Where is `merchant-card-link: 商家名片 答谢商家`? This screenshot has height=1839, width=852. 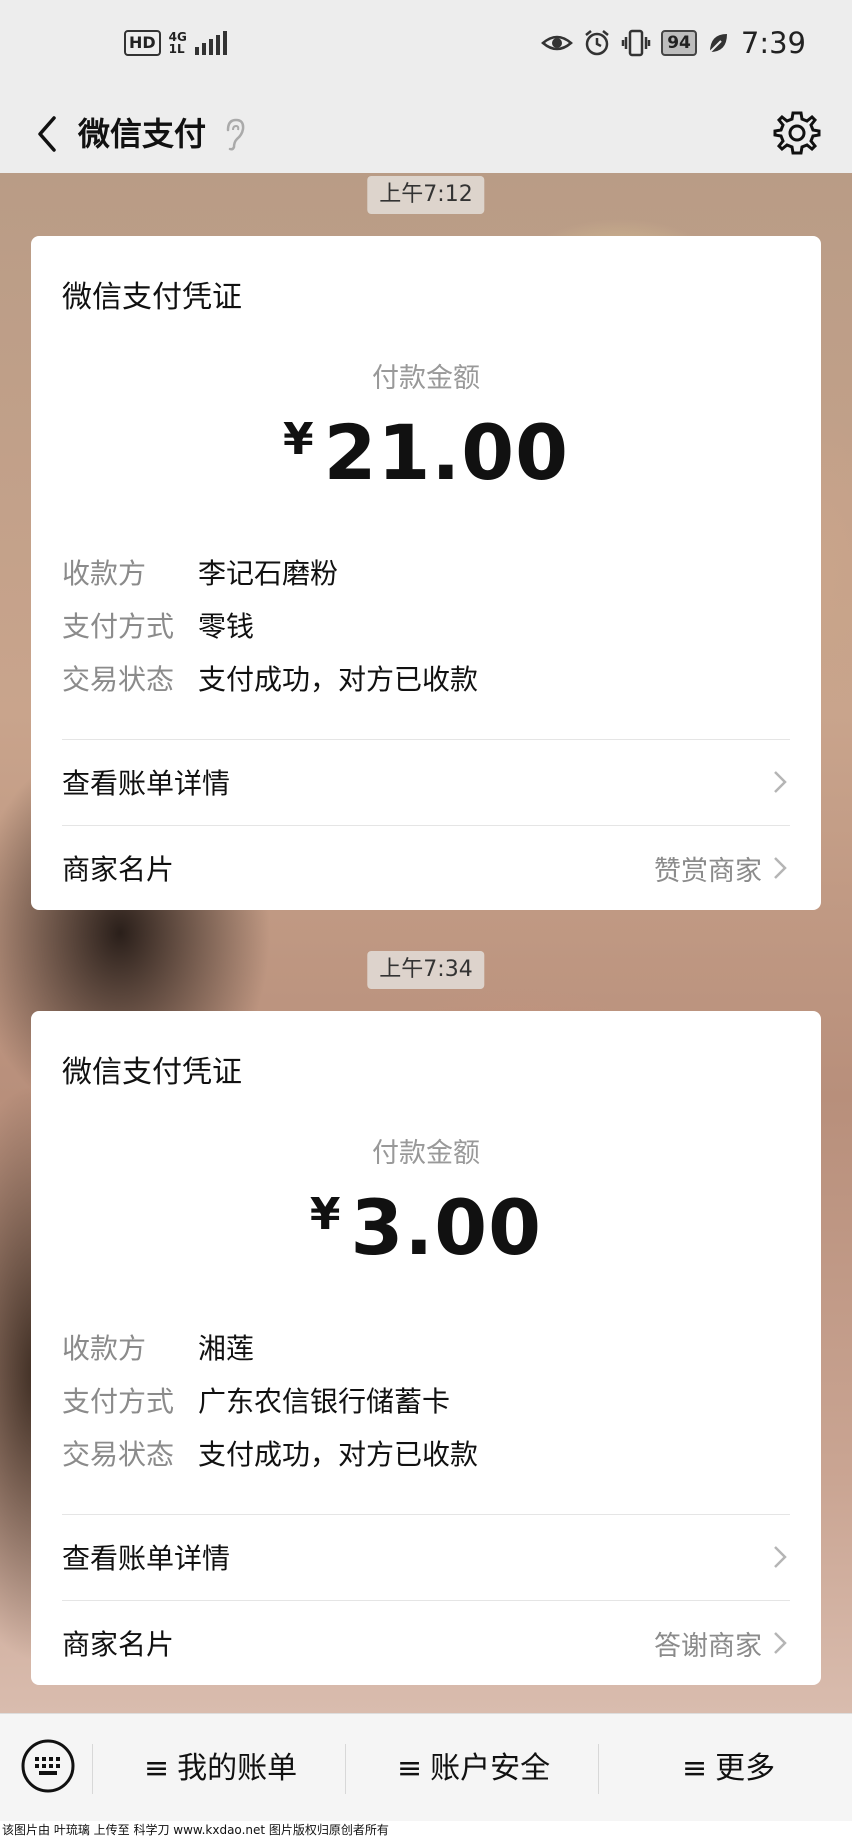 merchant-card-link: 商家名片 答谢商家 is located at coordinates (426, 1643).